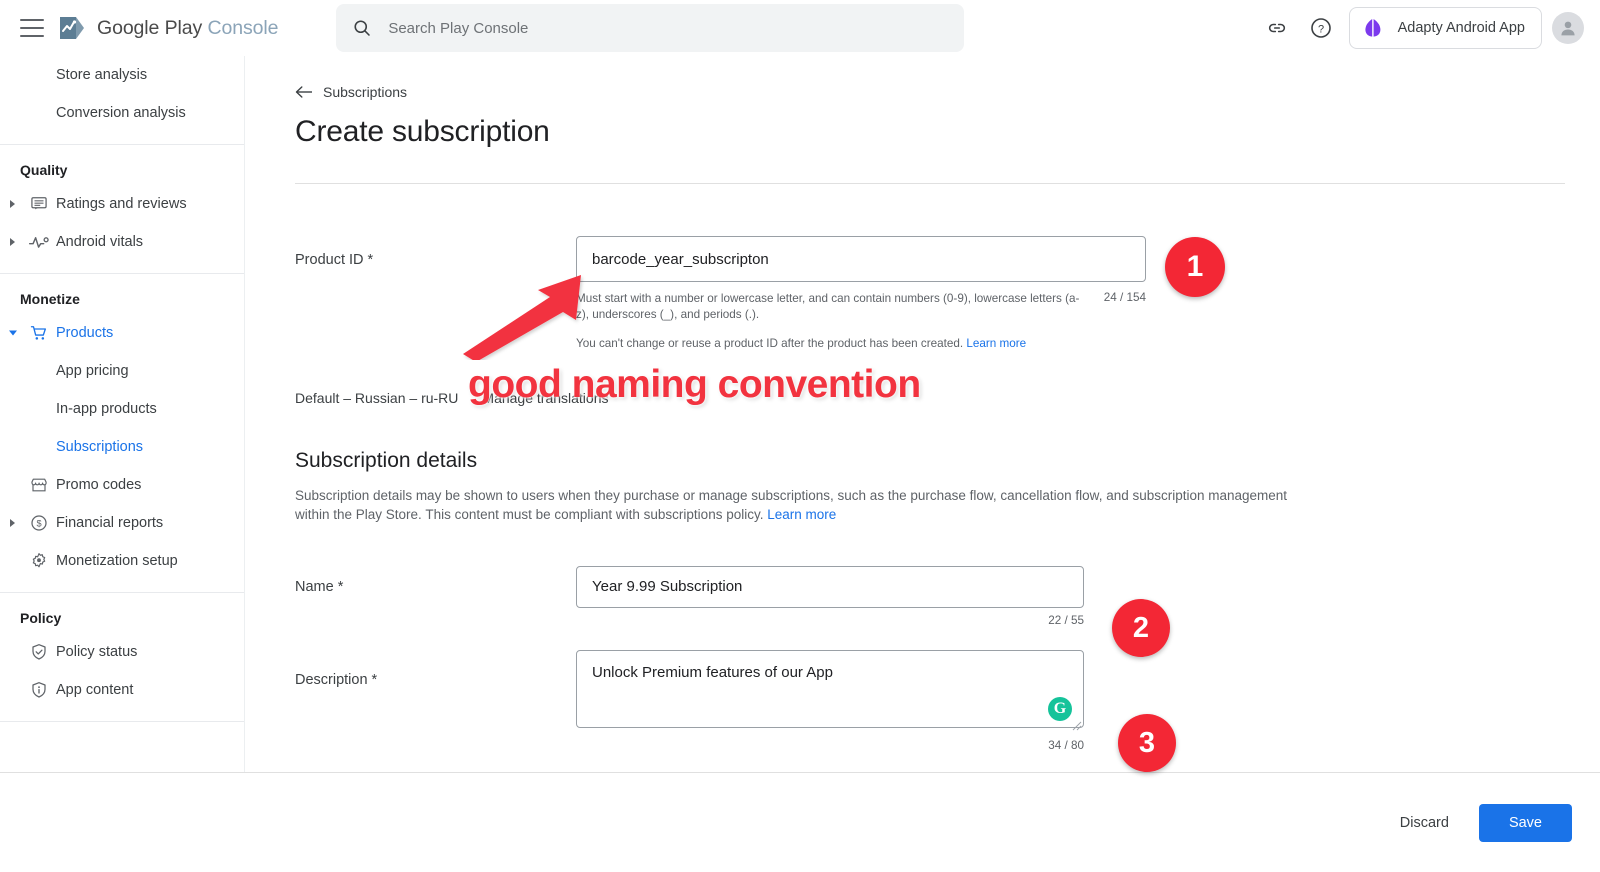 This screenshot has height=872, width=1600. What do you see at coordinates (122, 447) in the screenshot?
I see `sidebar-item-subscriptions: Subscriptions` at bounding box center [122, 447].